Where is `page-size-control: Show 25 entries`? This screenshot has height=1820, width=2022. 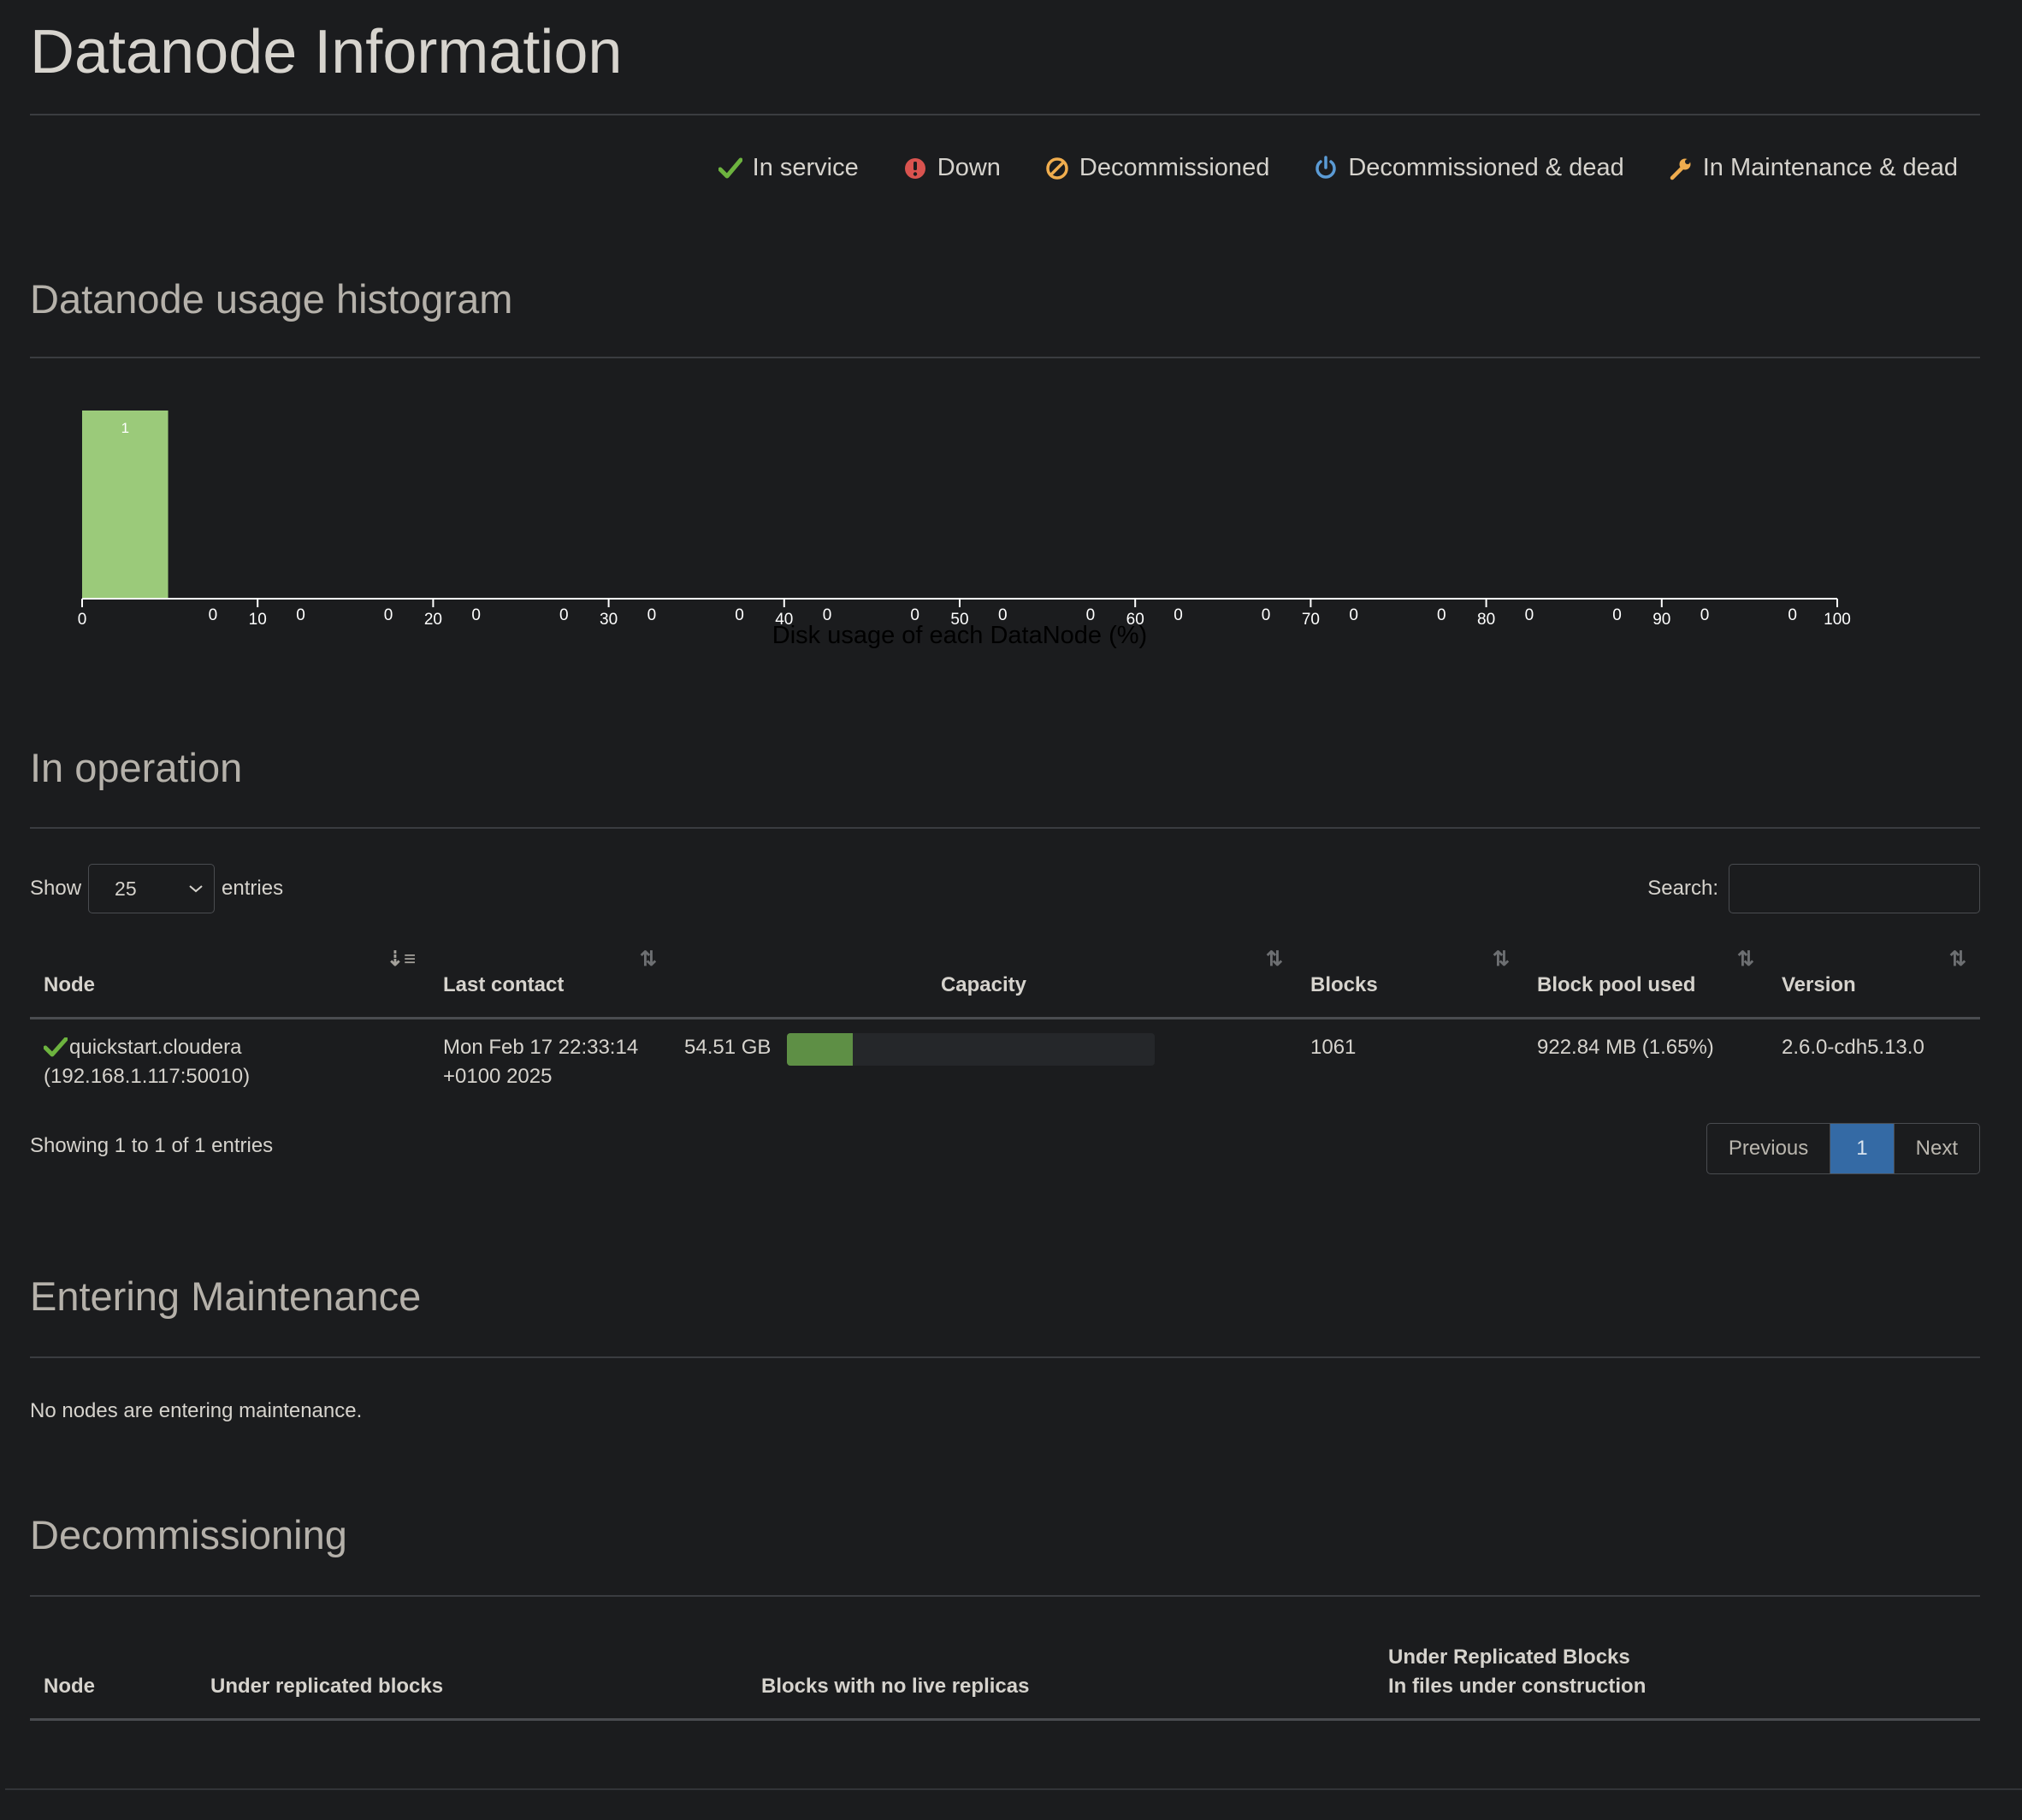 page-size-control: Show 25 entries is located at coordinates (156, 888).